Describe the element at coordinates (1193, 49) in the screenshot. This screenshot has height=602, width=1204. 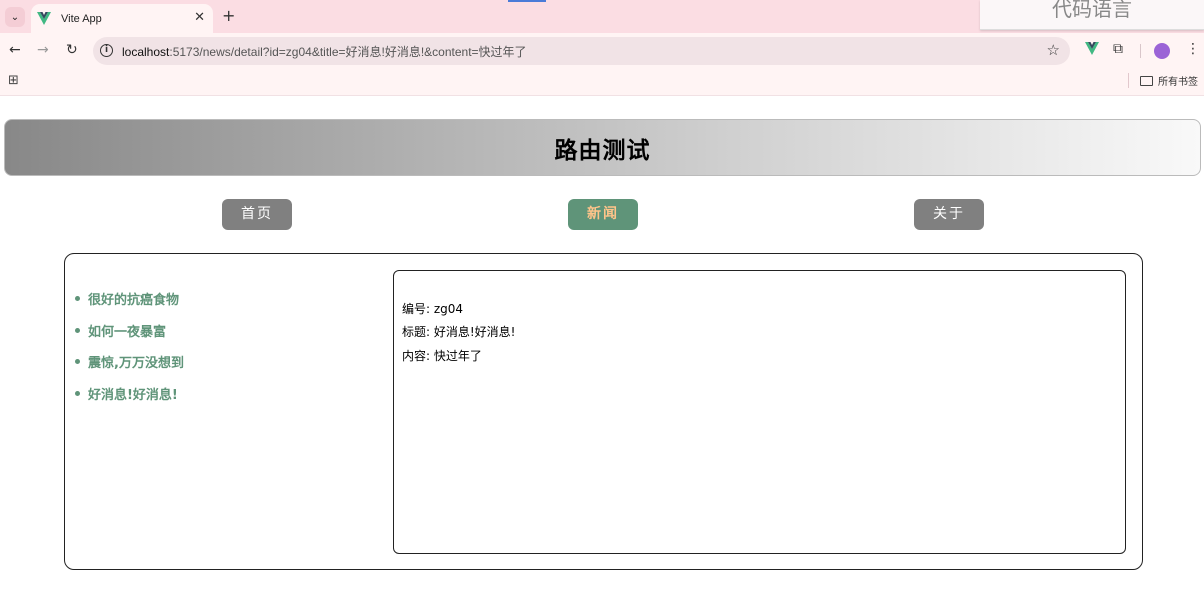
I see `menu-icon: ⋮` at that location.